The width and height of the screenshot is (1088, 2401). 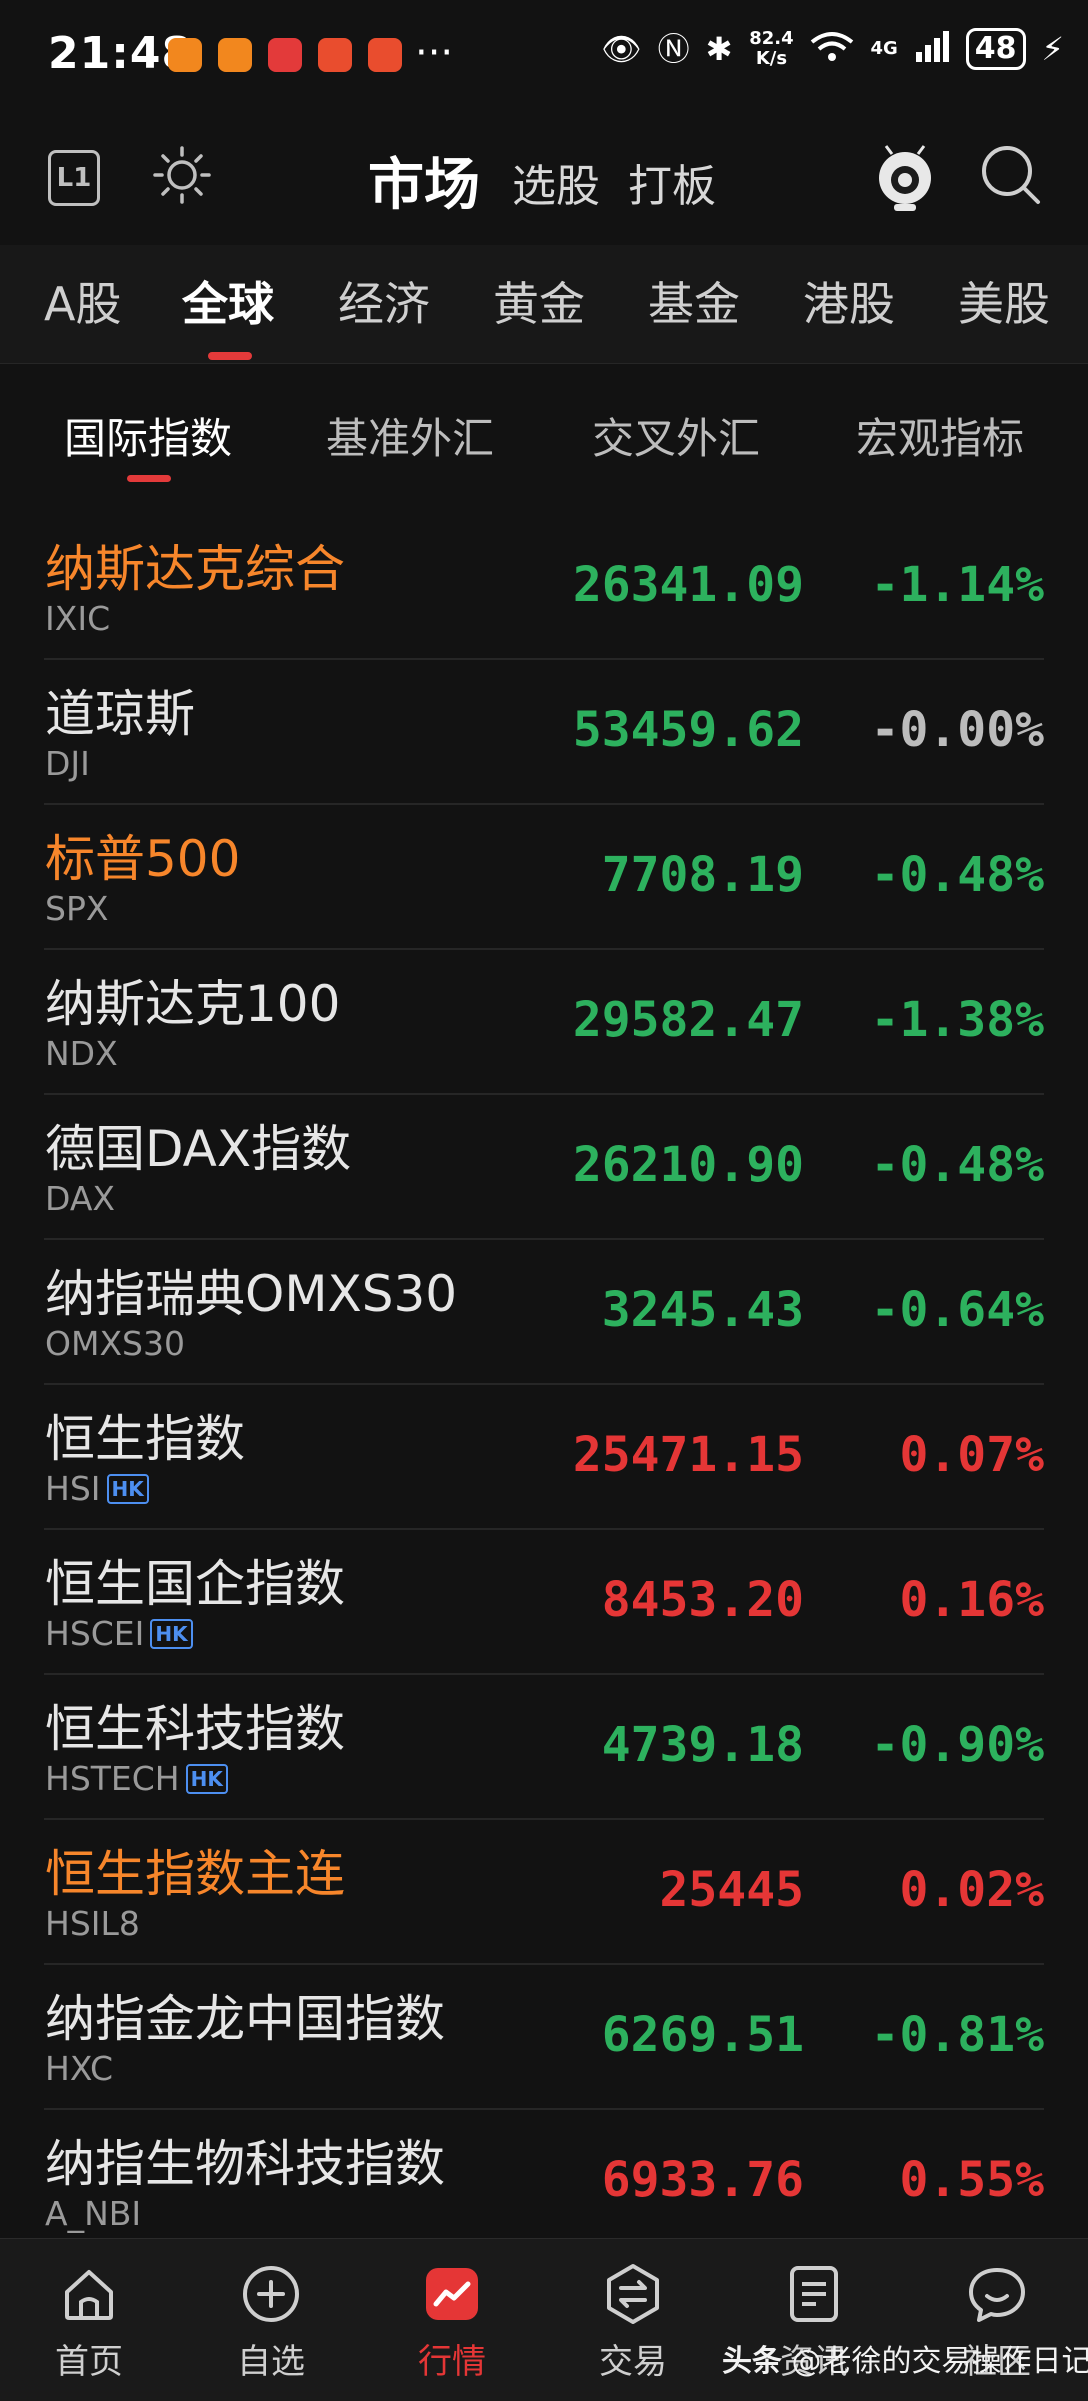 I want to click on table-row: 恒生指数主连 HSIL8 25445 0.02%, so click(x=544, y=1892).